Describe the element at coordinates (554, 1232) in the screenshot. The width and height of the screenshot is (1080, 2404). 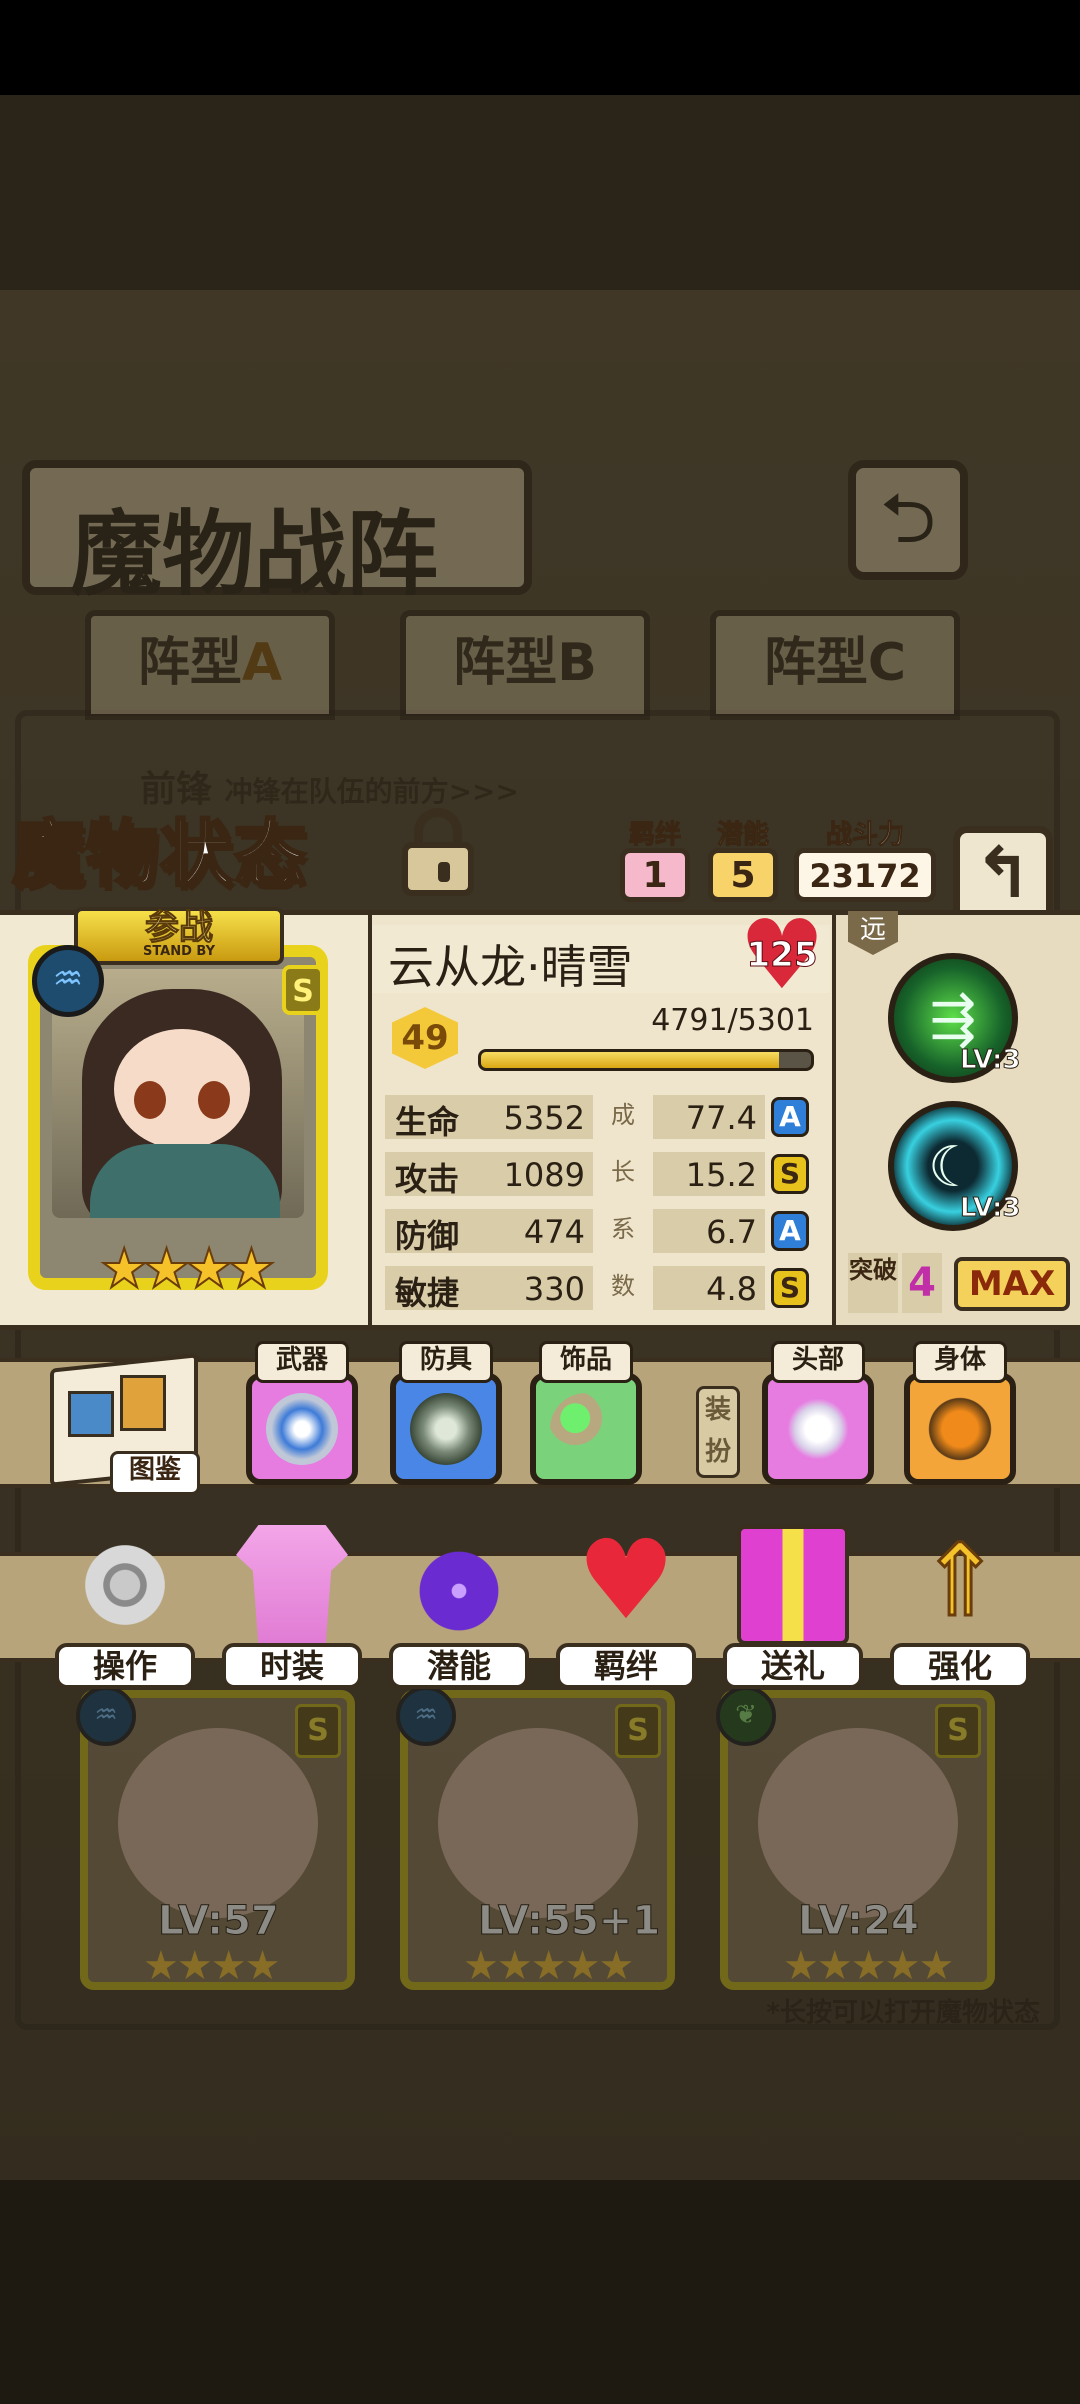
I see `stat-value: 474` at that location.